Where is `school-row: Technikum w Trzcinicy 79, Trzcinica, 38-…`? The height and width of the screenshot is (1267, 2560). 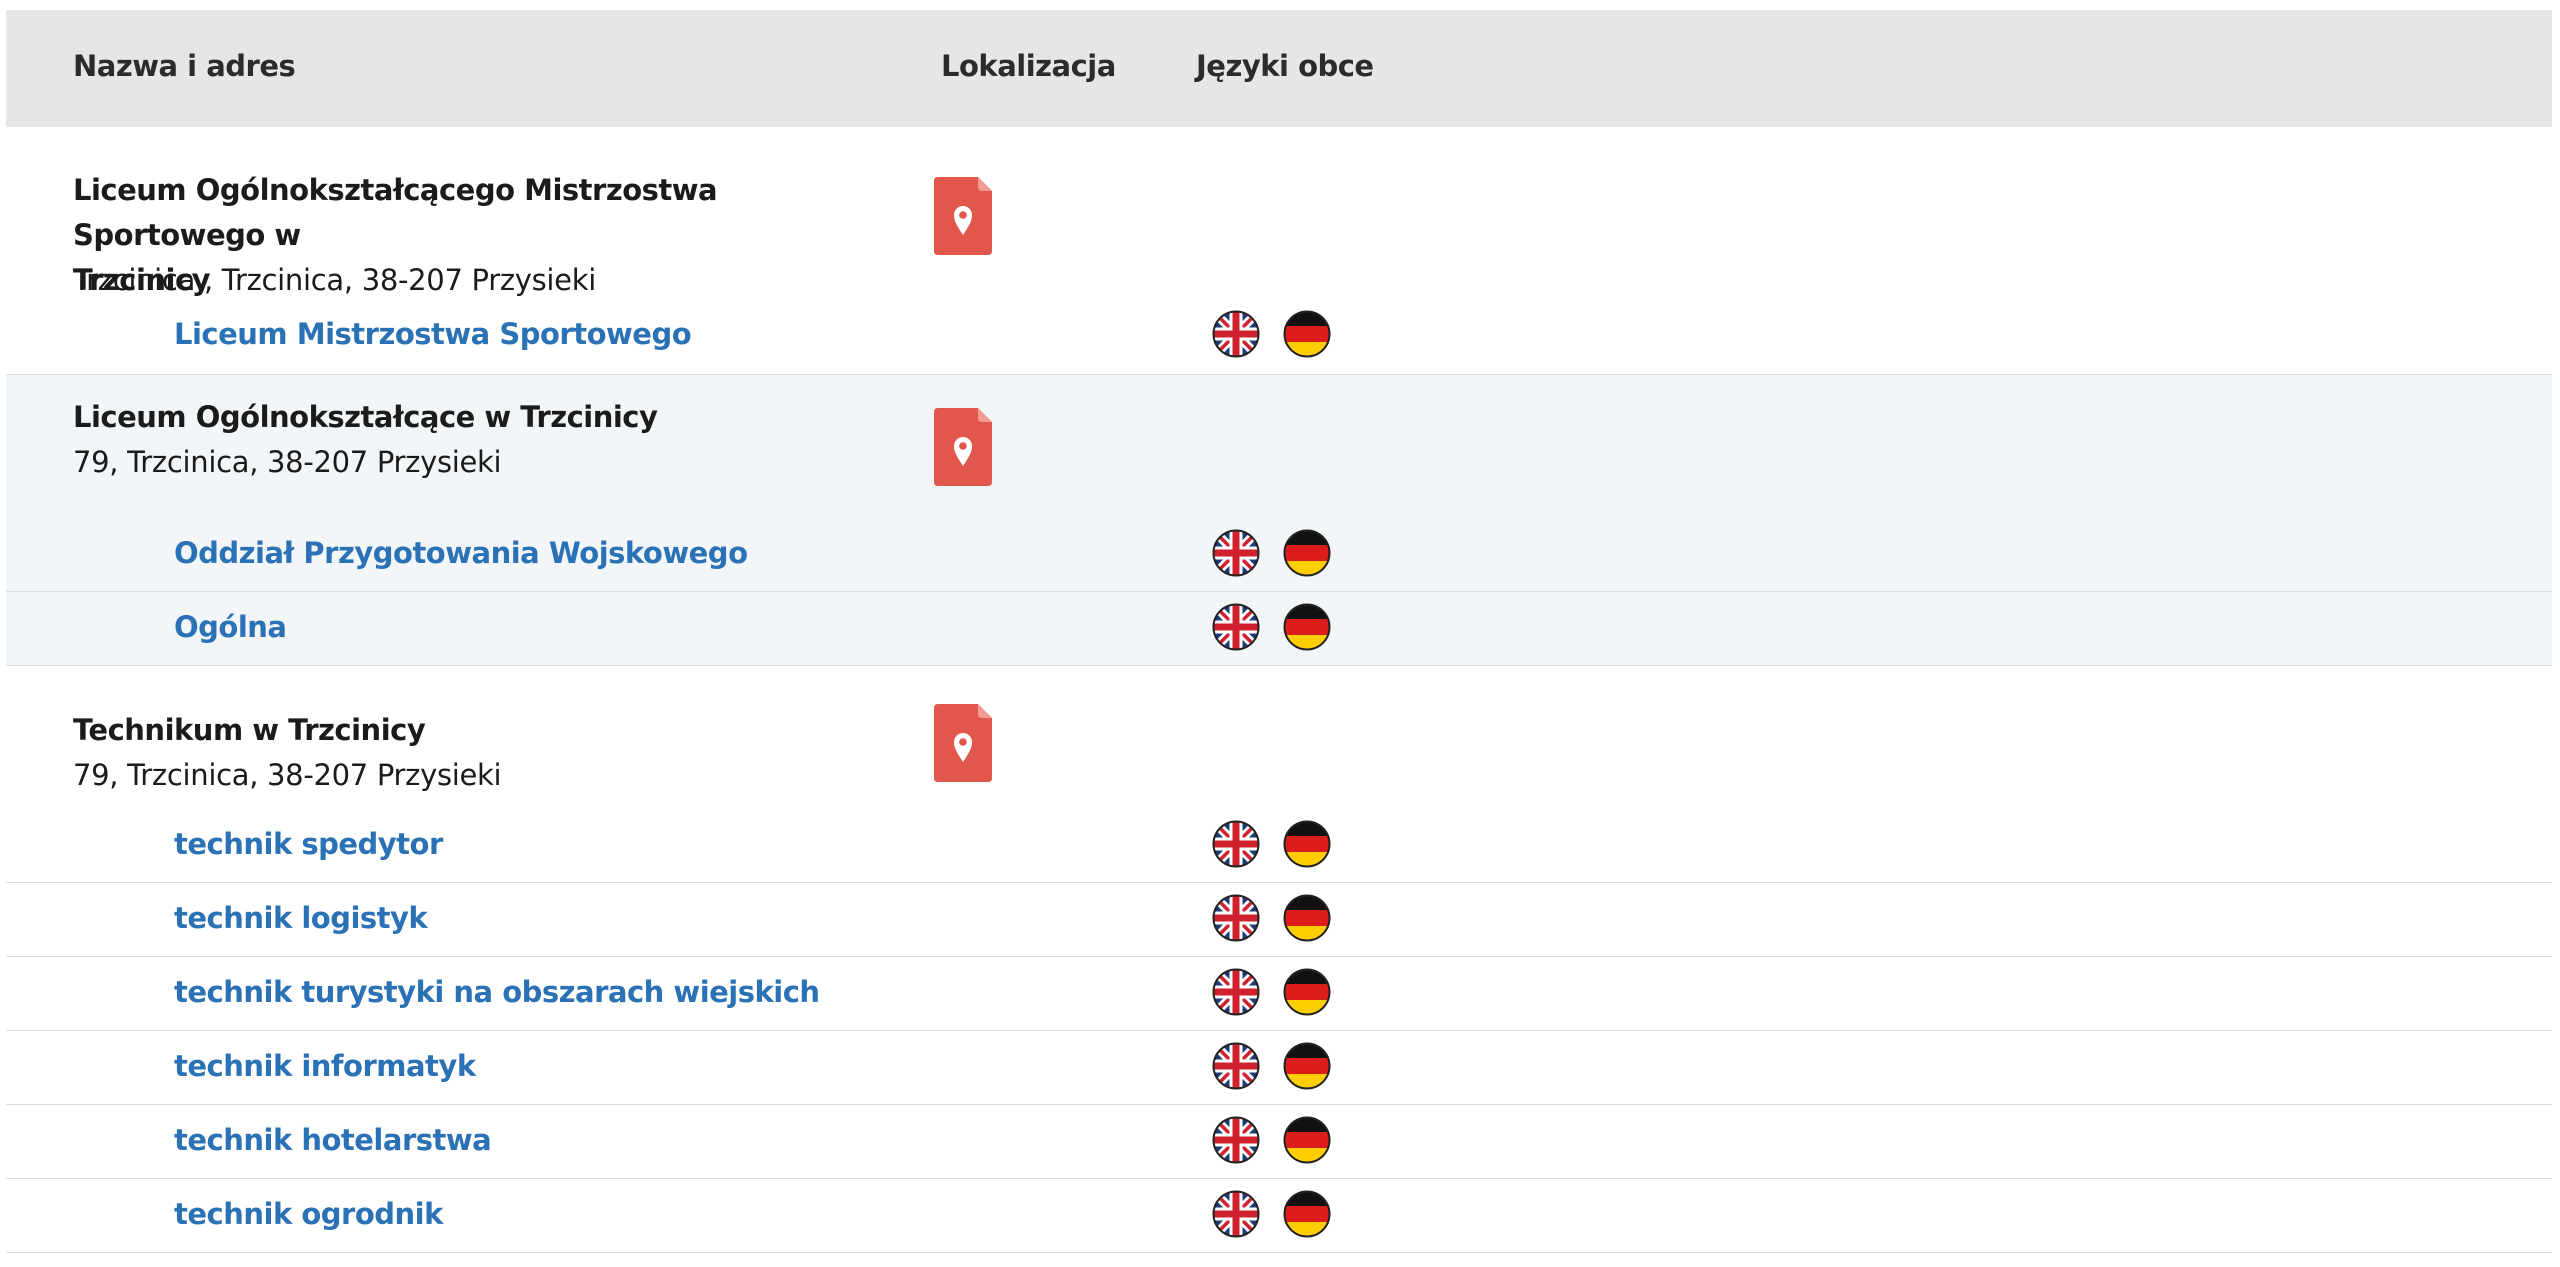 school-row: Technikum w Trzcinicy 79, Trzcinica, 38-… is located at coordinates (1279, 737).